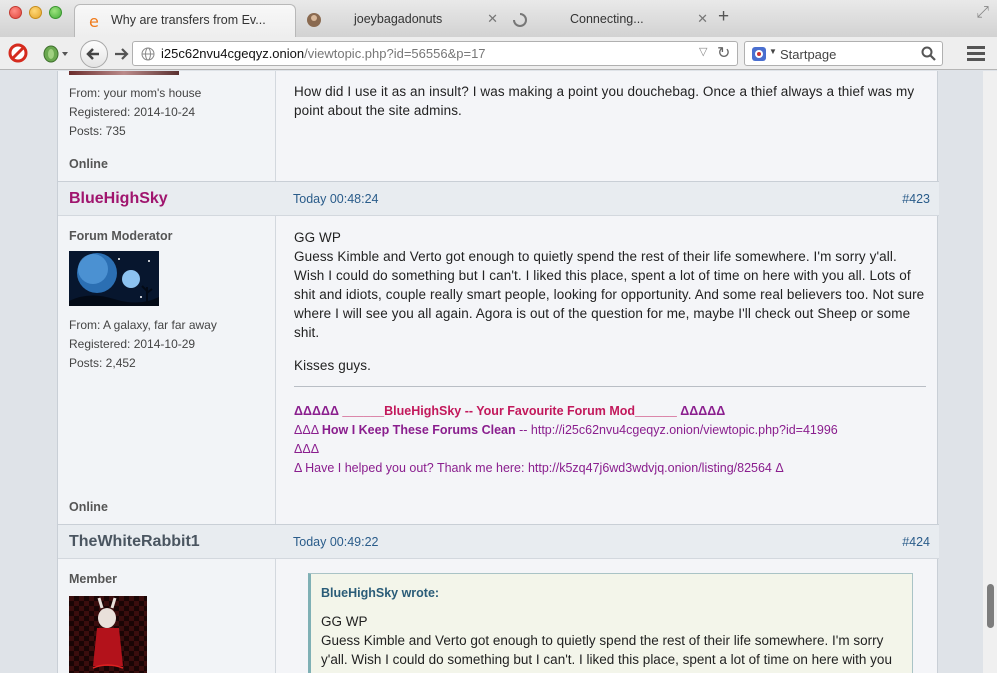 The image size is (997, 673). I want to click on quote-line: GG WP, so click(344, 621).